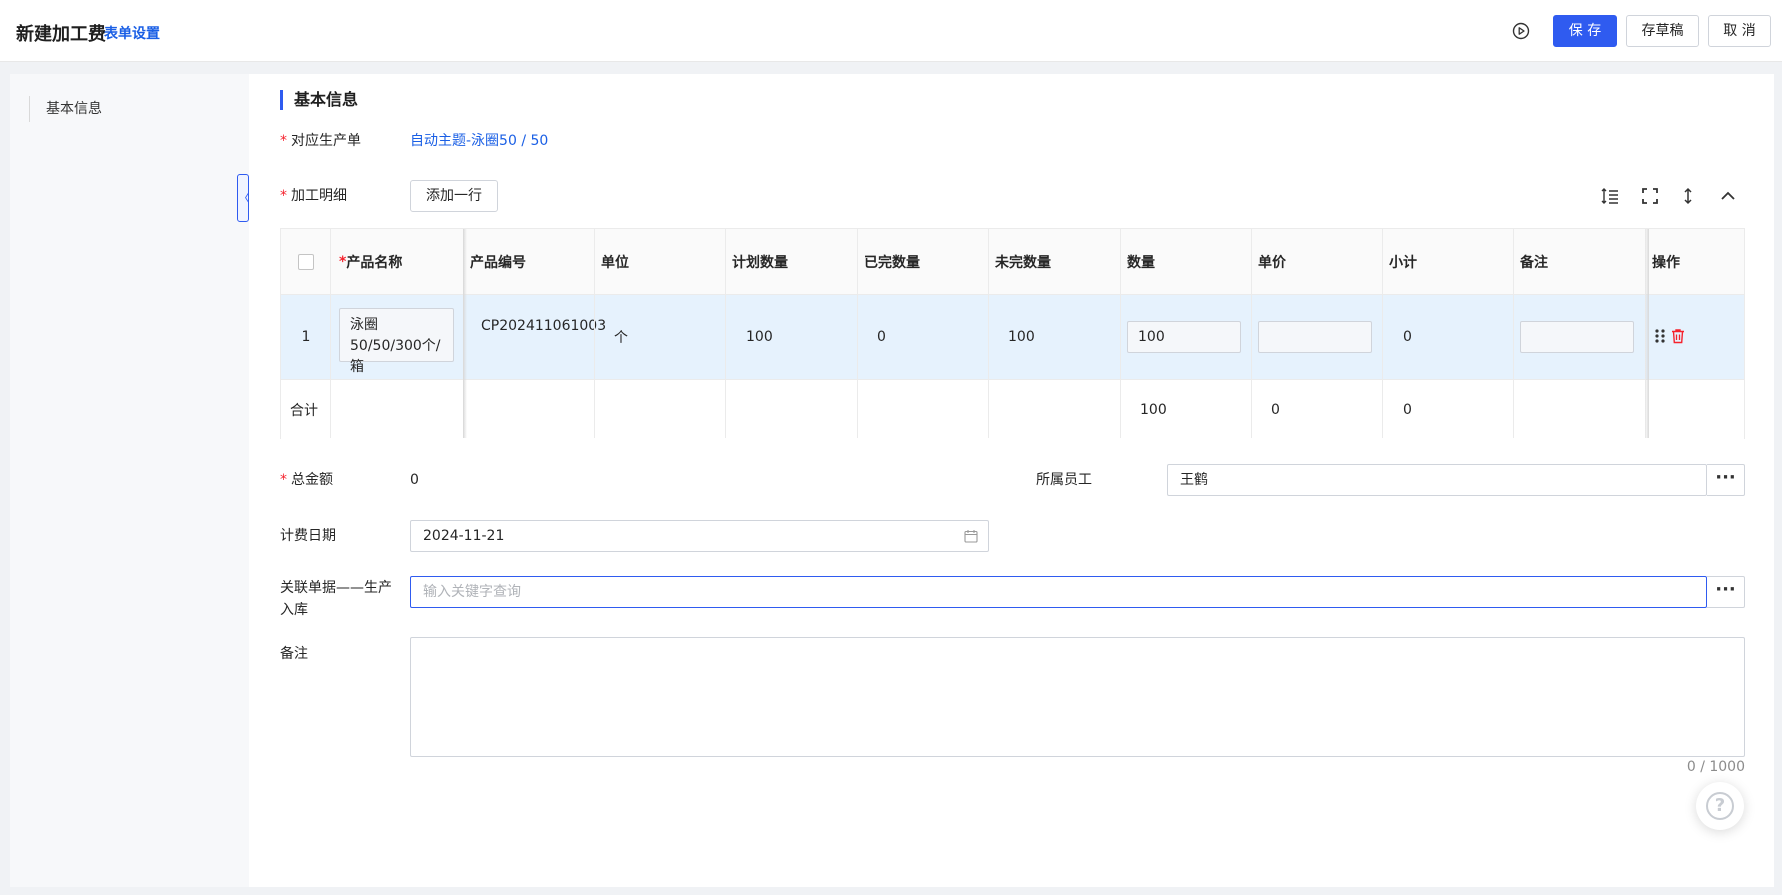 This screenshot has width=1782, height=895. I want to click on production-order-label: * 对应生产单, so click(320, 141).